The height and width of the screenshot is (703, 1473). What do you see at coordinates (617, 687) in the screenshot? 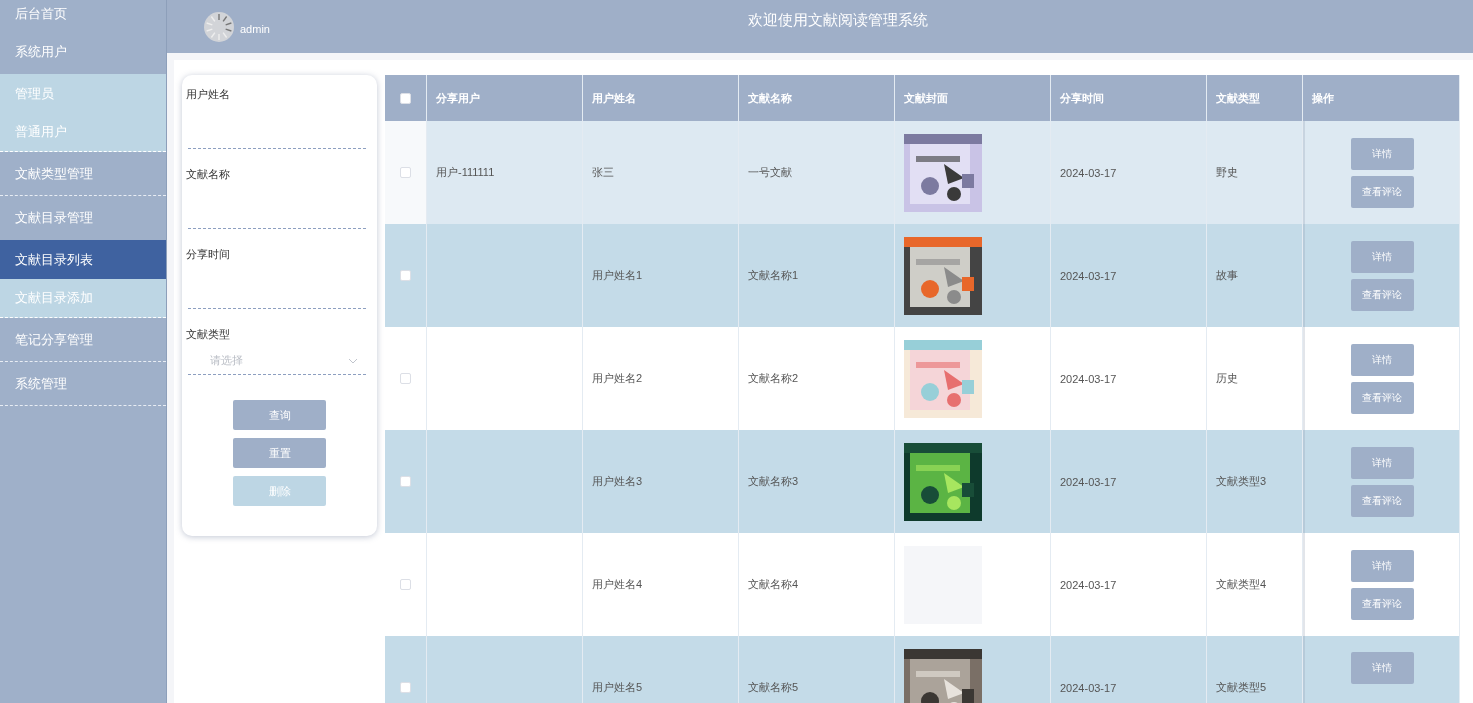
I see `table-cell: 用户姓名5` at bounding box center [617, 687].